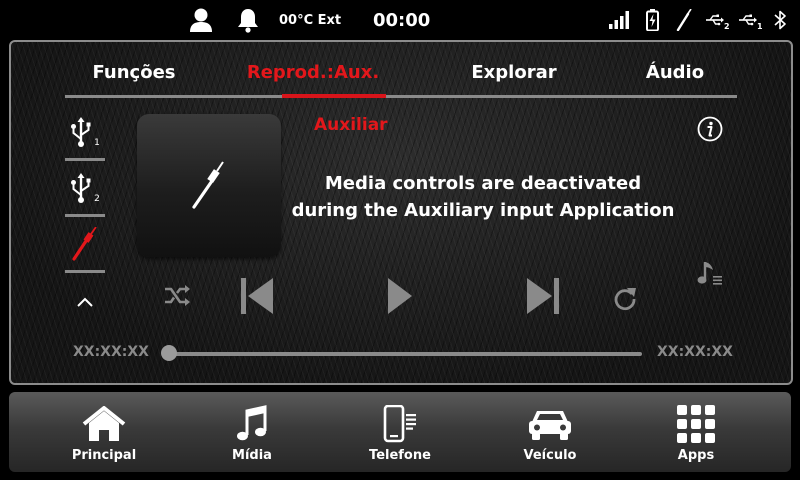  I want to click on shuffle-icon, so click(177, 295).